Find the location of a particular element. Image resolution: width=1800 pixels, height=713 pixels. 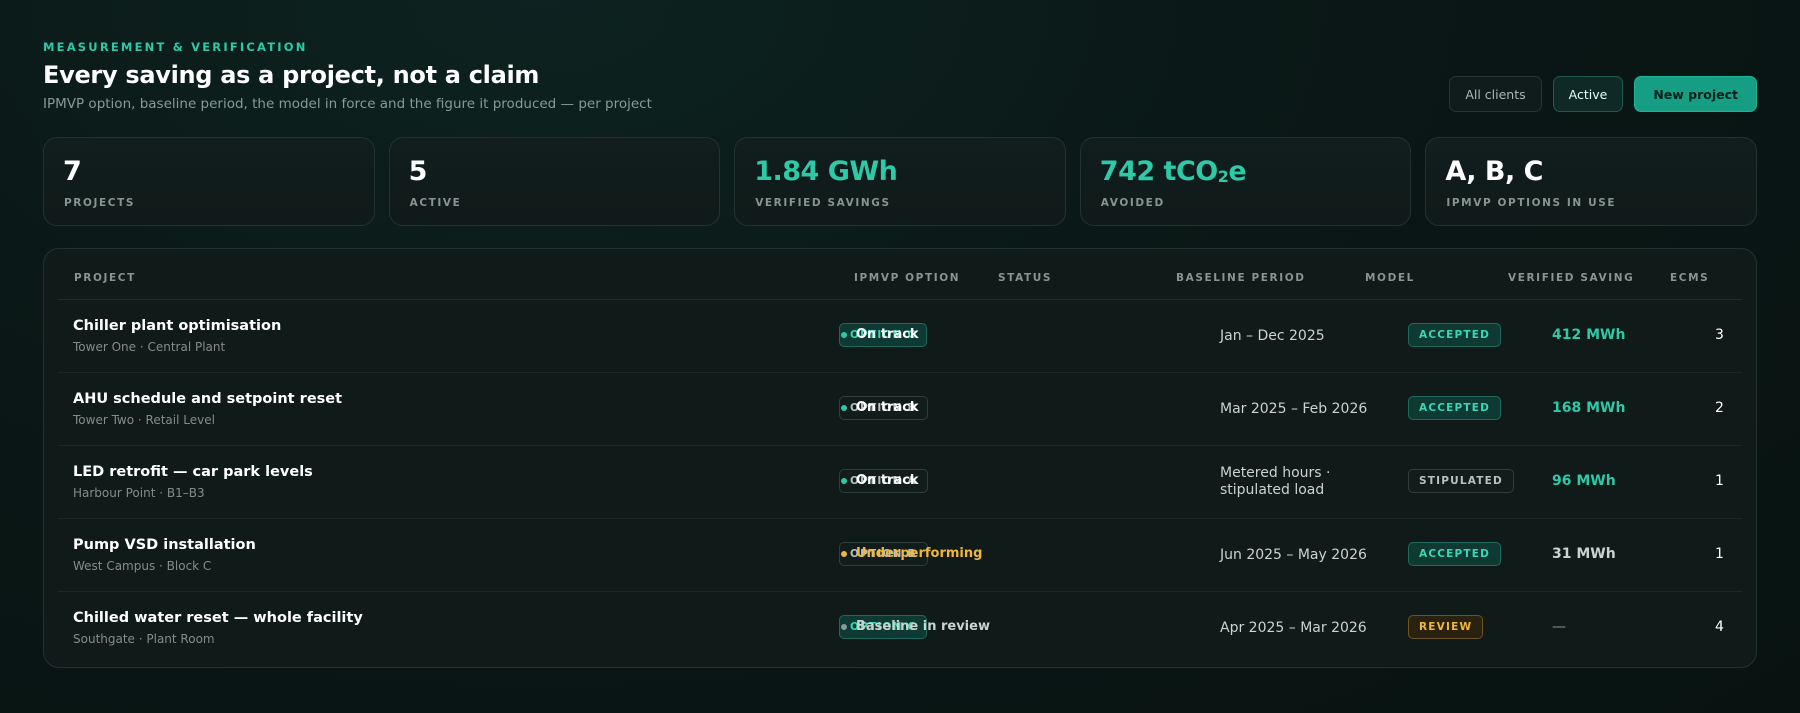

column-header-status: STATUS is located at coordinates (1025, 278).